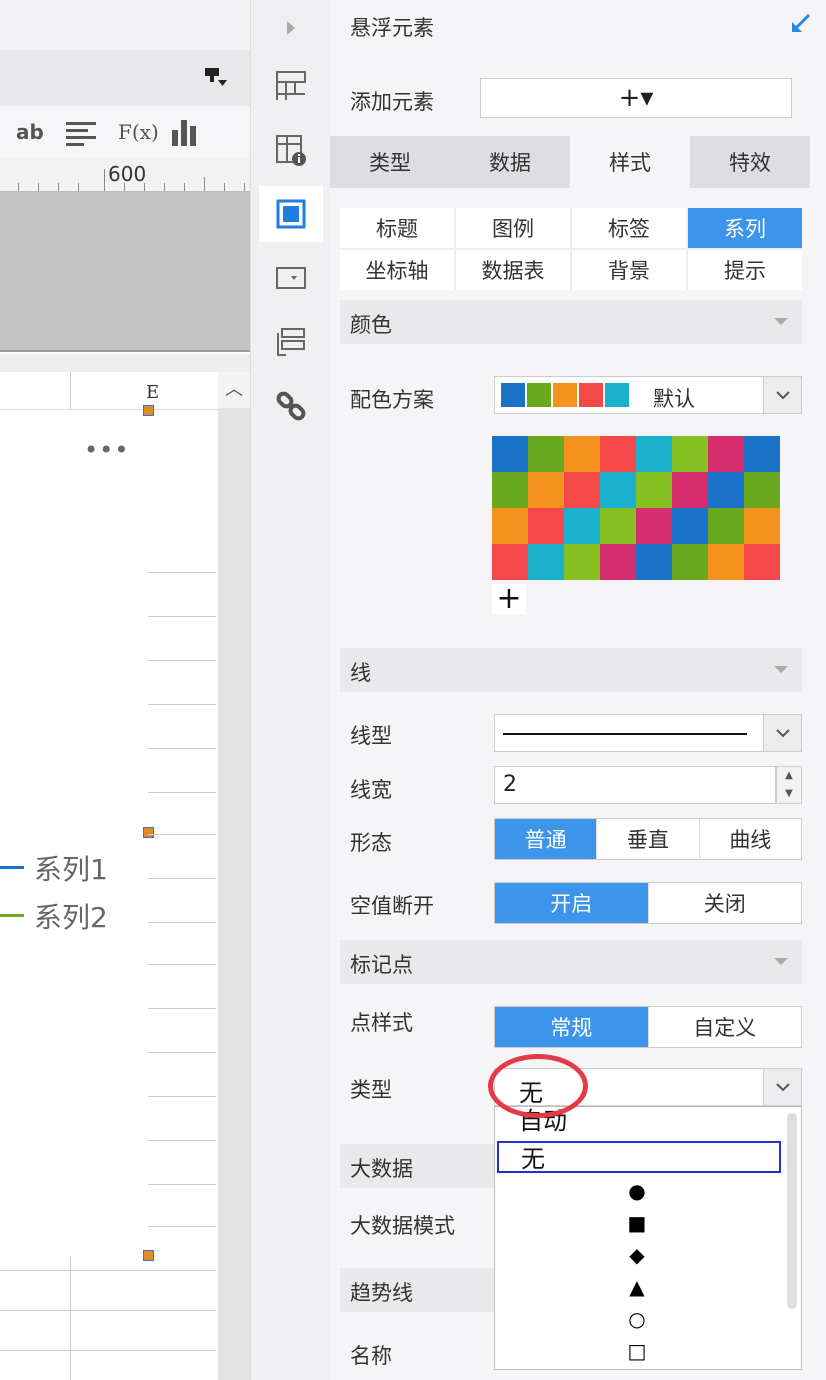 This screenshot has width=826, height=1380. What do you see at coordinates (637, 1319) in the screenshot?
I see `circle-outline-icon: ○` at bounding box center [637, 1319].